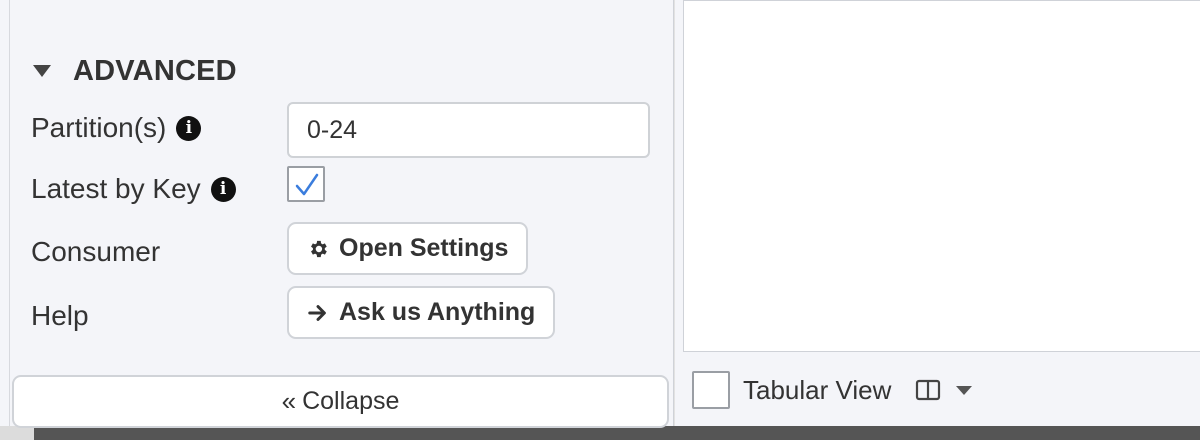 Image resolution: width=1200 pixels, height=440 pixels. What do you see at coordinates (711, 390) in the screenshot?
I see `tabular-view-checkbox` at bounding box center [711, 390].